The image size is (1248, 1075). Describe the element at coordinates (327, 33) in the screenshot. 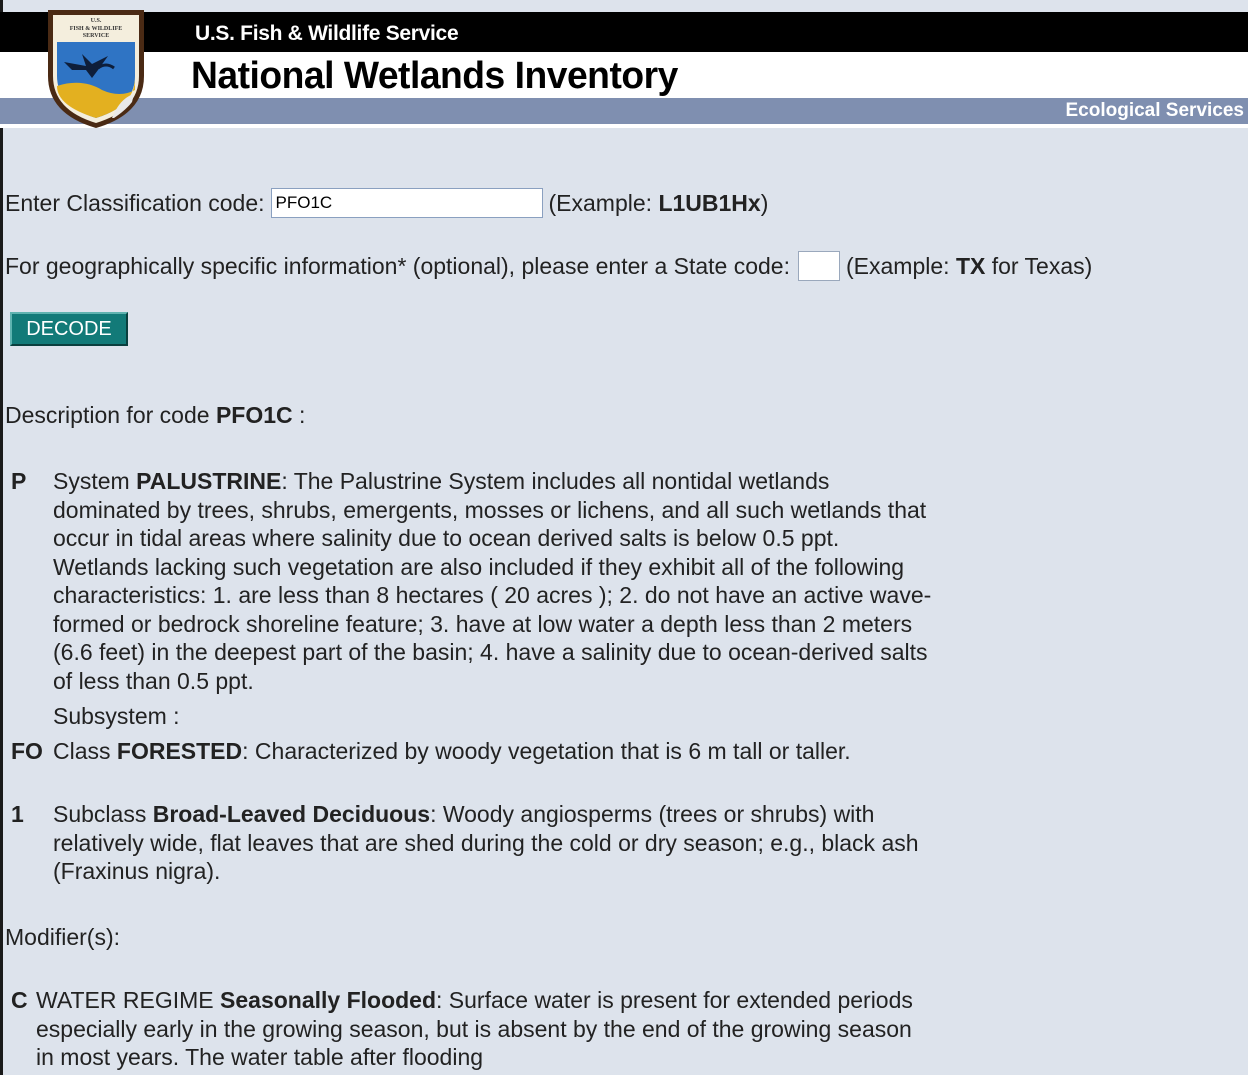

I see `agency-name: U.S. Fish & Wildlife Service` at that location.